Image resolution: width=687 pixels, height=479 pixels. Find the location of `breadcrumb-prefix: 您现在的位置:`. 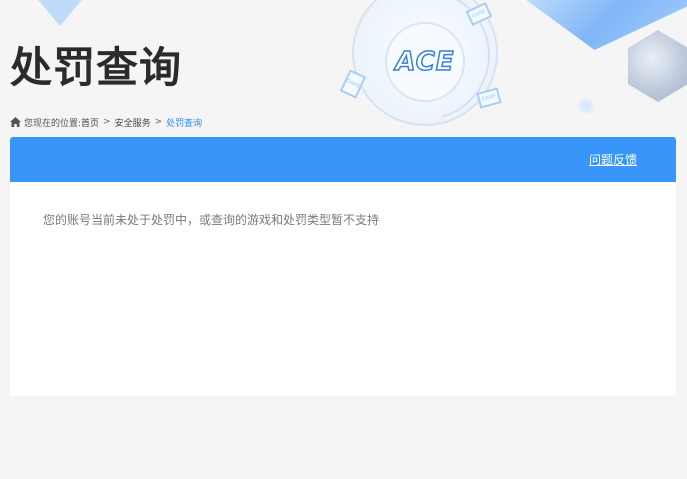

breadcrumb-prefix: 您现在的位置: is located at coordinates (53, 123).